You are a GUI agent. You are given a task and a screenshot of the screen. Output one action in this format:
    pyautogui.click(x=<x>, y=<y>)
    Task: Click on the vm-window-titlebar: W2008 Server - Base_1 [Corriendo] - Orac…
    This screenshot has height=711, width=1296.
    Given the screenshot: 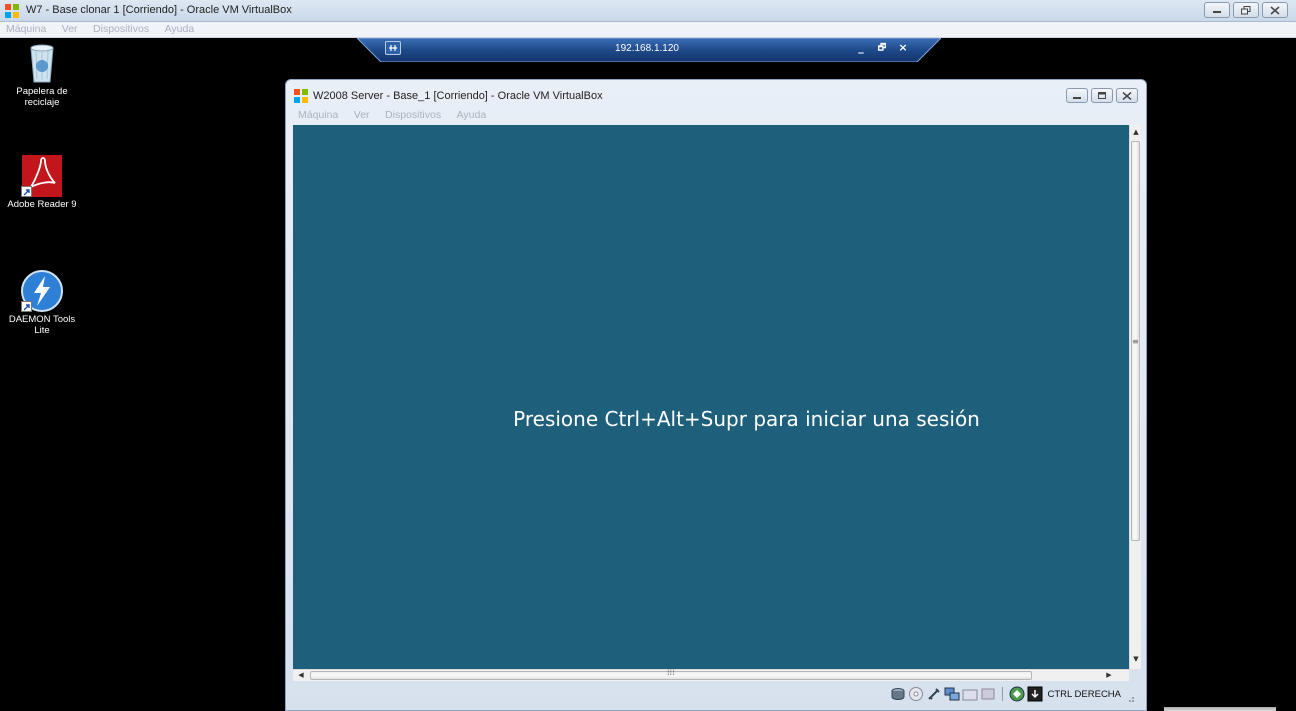 What is the action you would take?
    pyautogui.click(x=716, y=93)
    